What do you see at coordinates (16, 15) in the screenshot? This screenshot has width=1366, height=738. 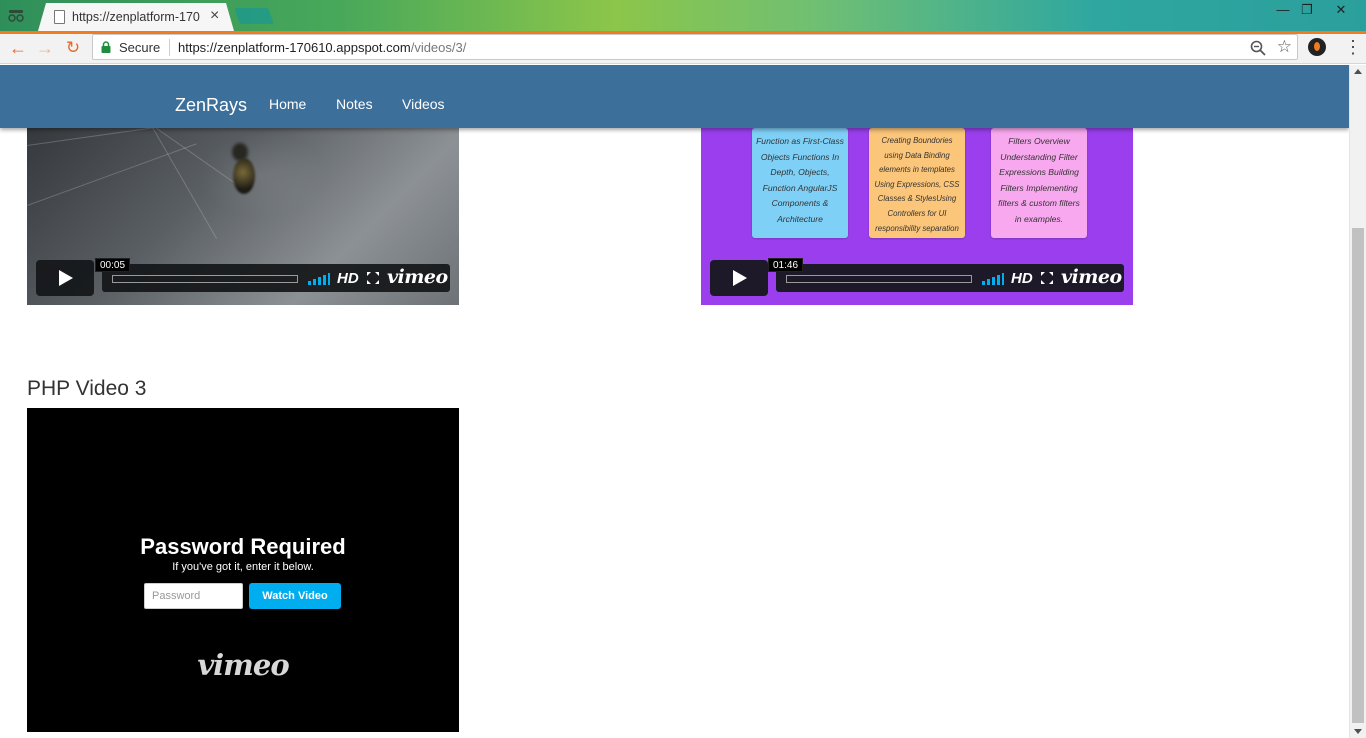 I see `incognito-icon` at bounding box center [16, 15].